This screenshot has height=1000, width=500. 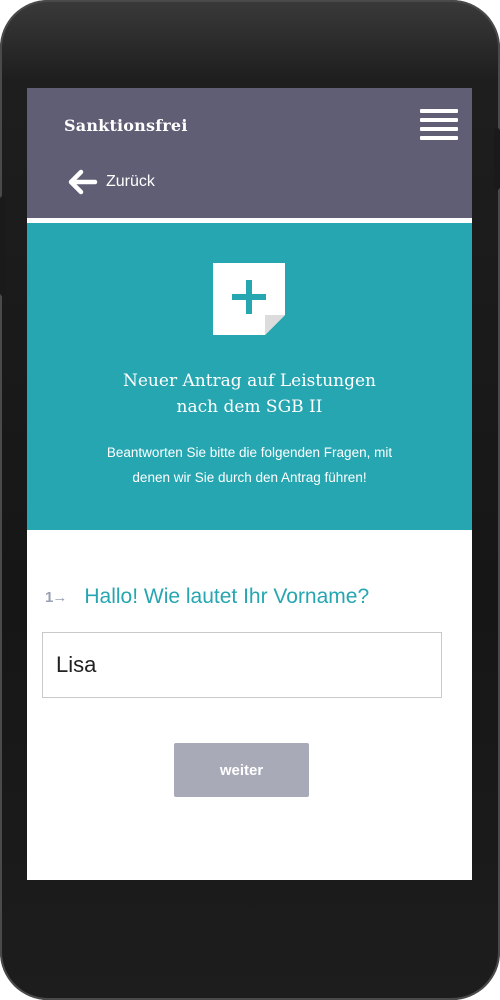 I want to click on question-row: 1→ Hallo! Wie lautet Ihr Vorname?, so click(x=207, y=597).